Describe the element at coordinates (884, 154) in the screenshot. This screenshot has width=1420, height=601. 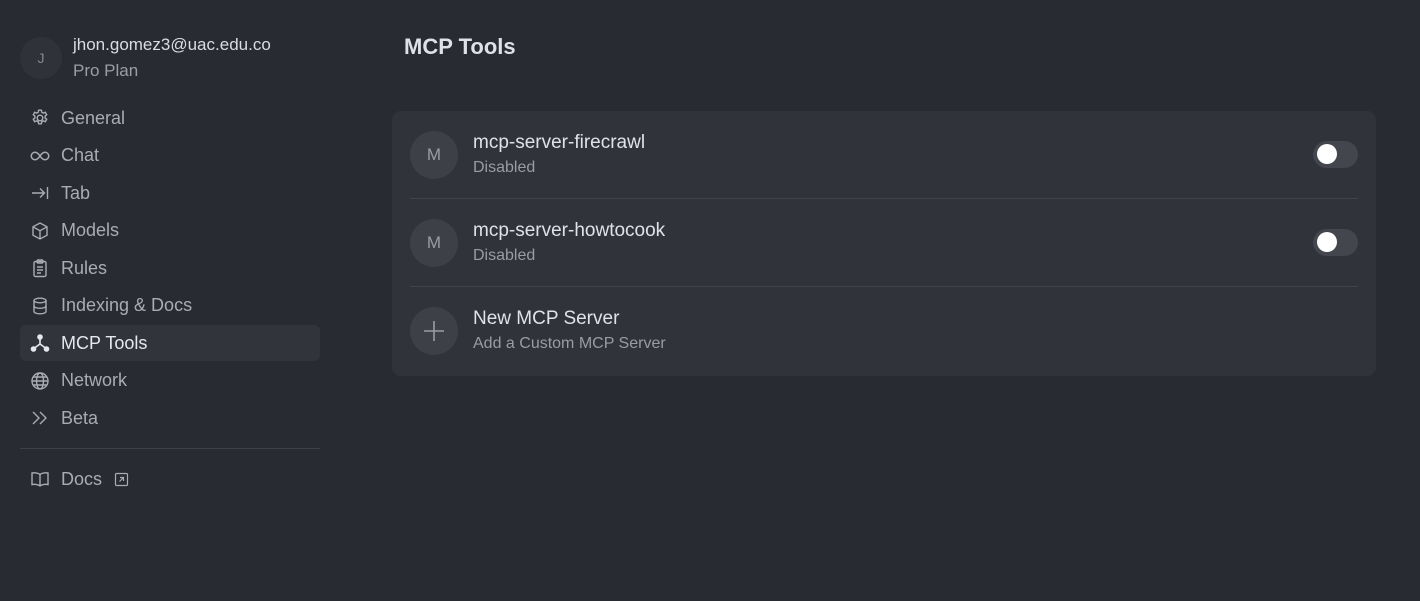
I see `server-row: M mcp-server-firecrawl Disabled` at that location.